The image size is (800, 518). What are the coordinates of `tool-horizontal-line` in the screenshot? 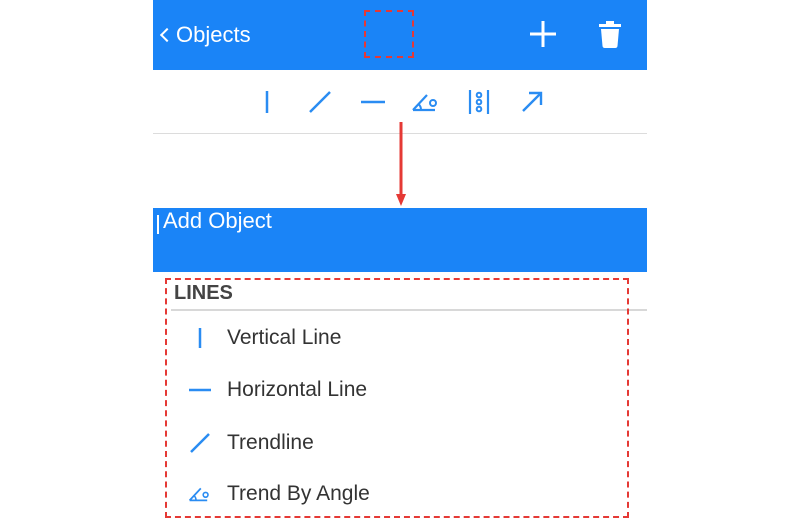 It's located at (373, 102).